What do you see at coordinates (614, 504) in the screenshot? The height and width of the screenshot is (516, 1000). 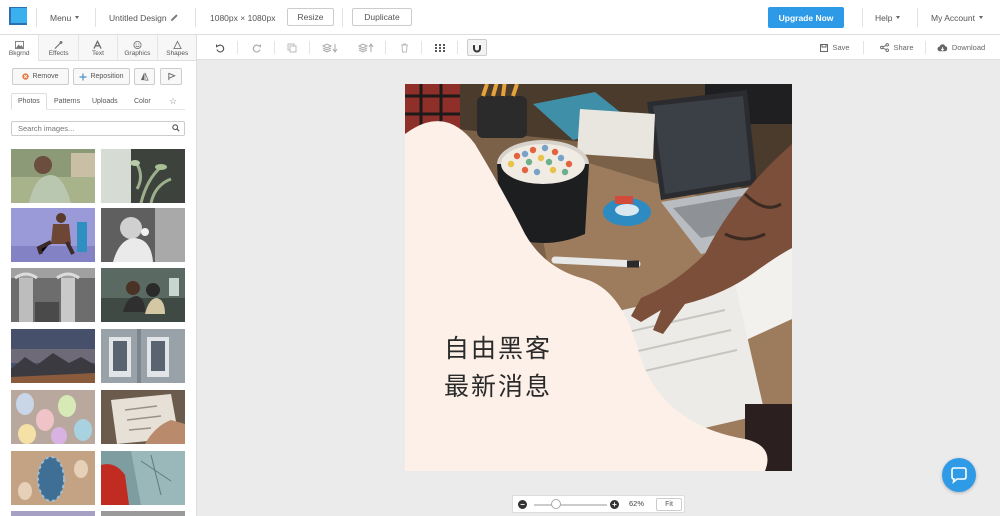 I see `zoom-in-button: +` at bounding box center [614, 504].